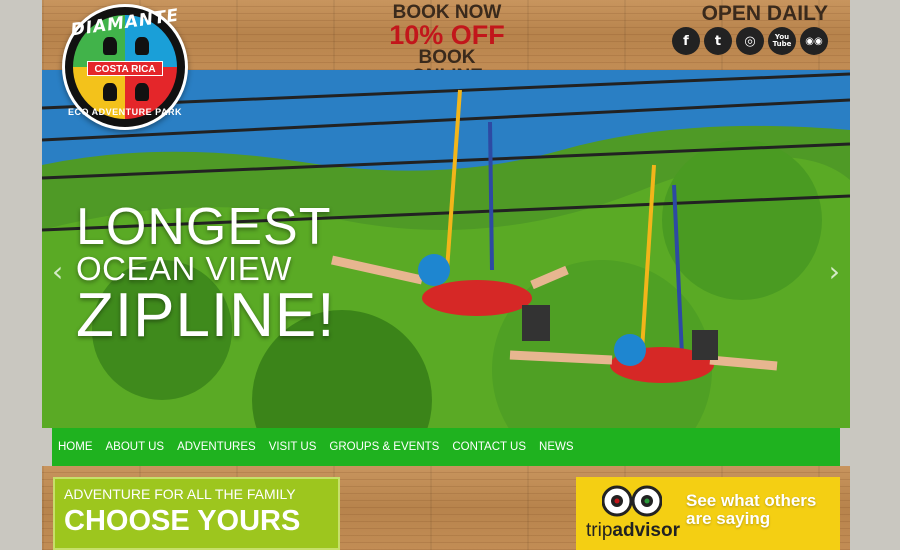 This screenshot has width=900, height=550. I want to click on reviews-callout: See what others are saying, so click(751, 510).